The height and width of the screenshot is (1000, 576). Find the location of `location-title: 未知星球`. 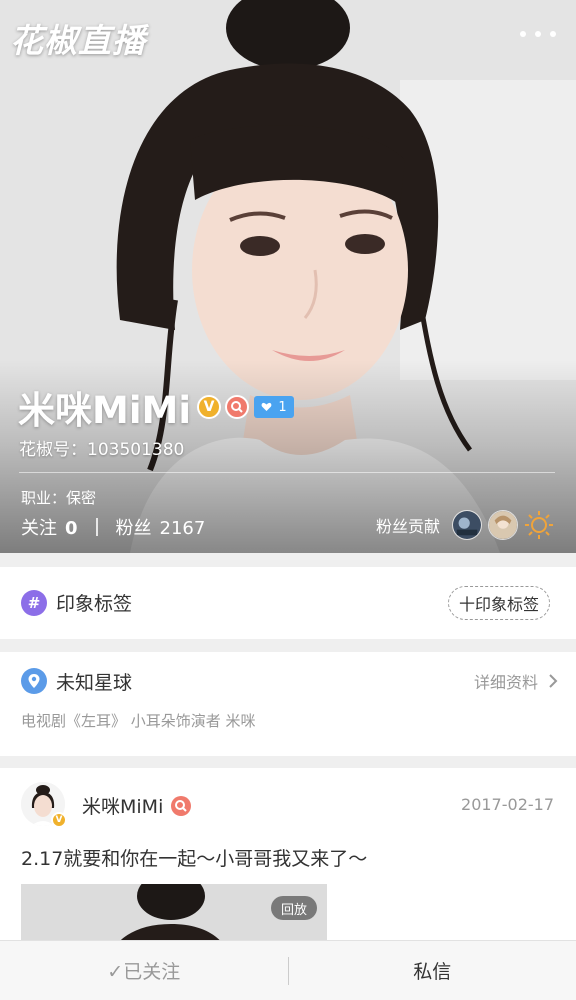

location-title: 未知星球 is located at coordinates (94, 683).